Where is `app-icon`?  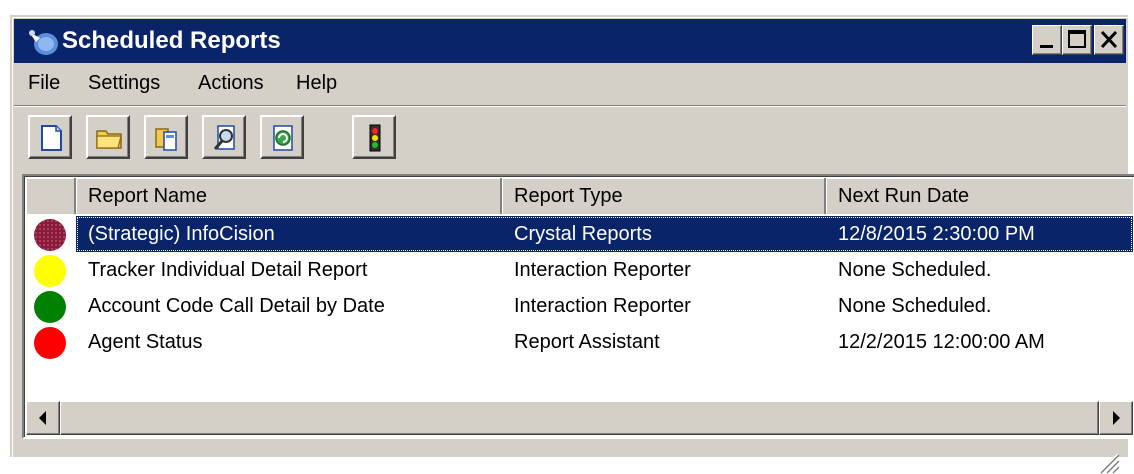
app-icon is located at coordinates (43, 42).